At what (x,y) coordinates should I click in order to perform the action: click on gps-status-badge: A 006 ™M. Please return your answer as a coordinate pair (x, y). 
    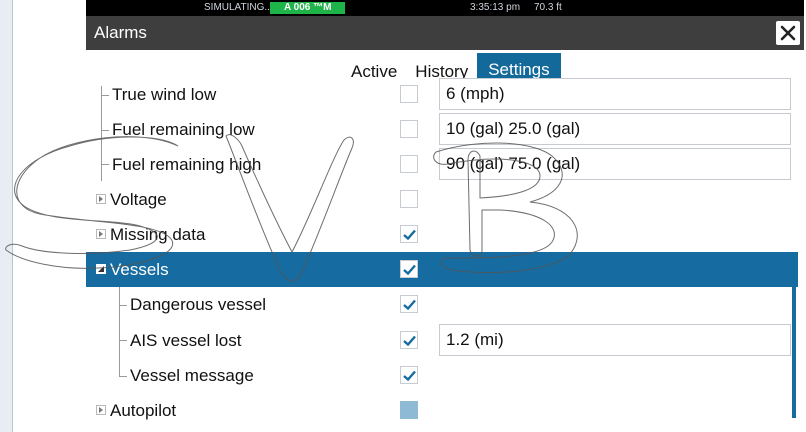
    Looking at the image, I should click on (308, 8).